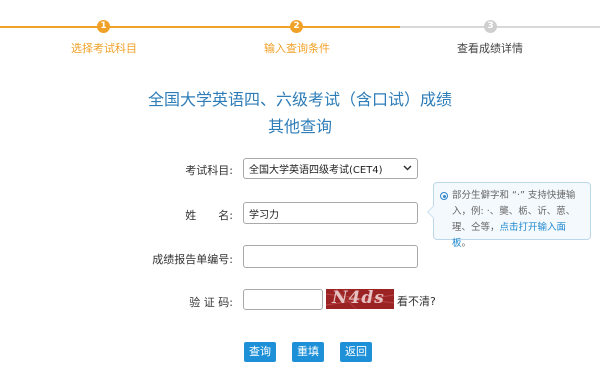 The image size is (600, 371). What do you see at coordinates (283, 299) in the screenshot?
I see `captcha-input` at bounding box center [283, 299].